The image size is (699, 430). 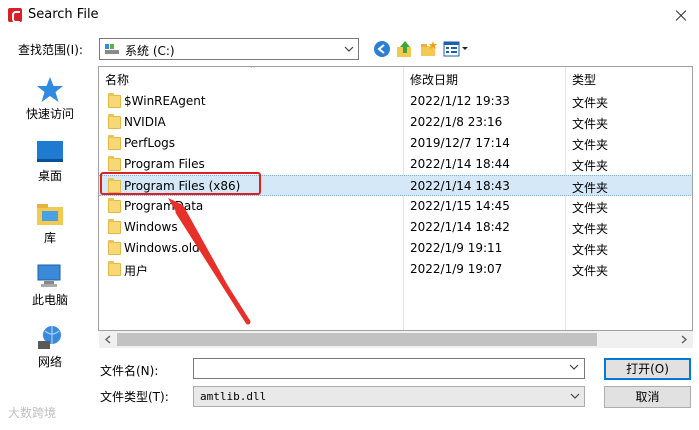 I want to click on file-date: 2022/1/14 18:43, so click(x=460, y=186).